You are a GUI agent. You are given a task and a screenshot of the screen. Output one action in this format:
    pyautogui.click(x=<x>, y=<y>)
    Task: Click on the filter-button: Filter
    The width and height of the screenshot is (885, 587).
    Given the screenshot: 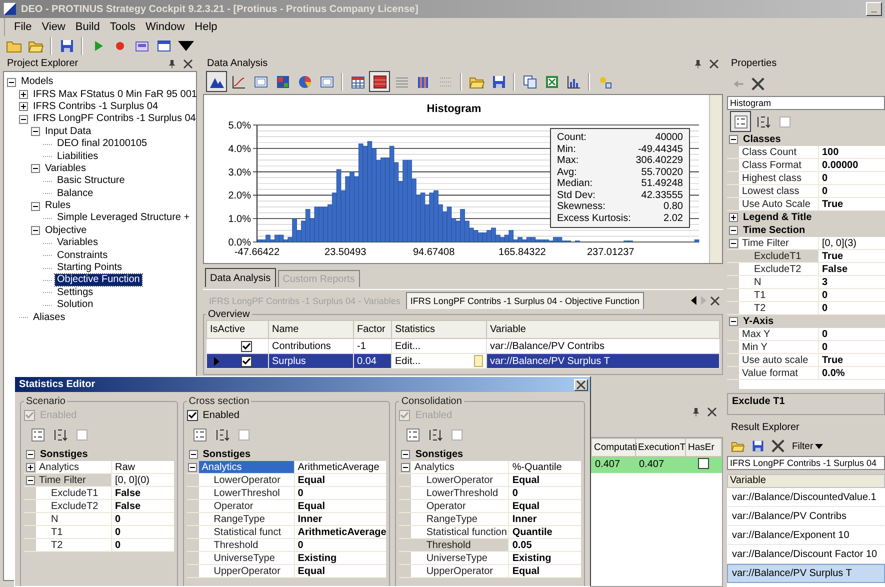 What is the action you would take?
    pyautogui.click(x=807, y=446)
    